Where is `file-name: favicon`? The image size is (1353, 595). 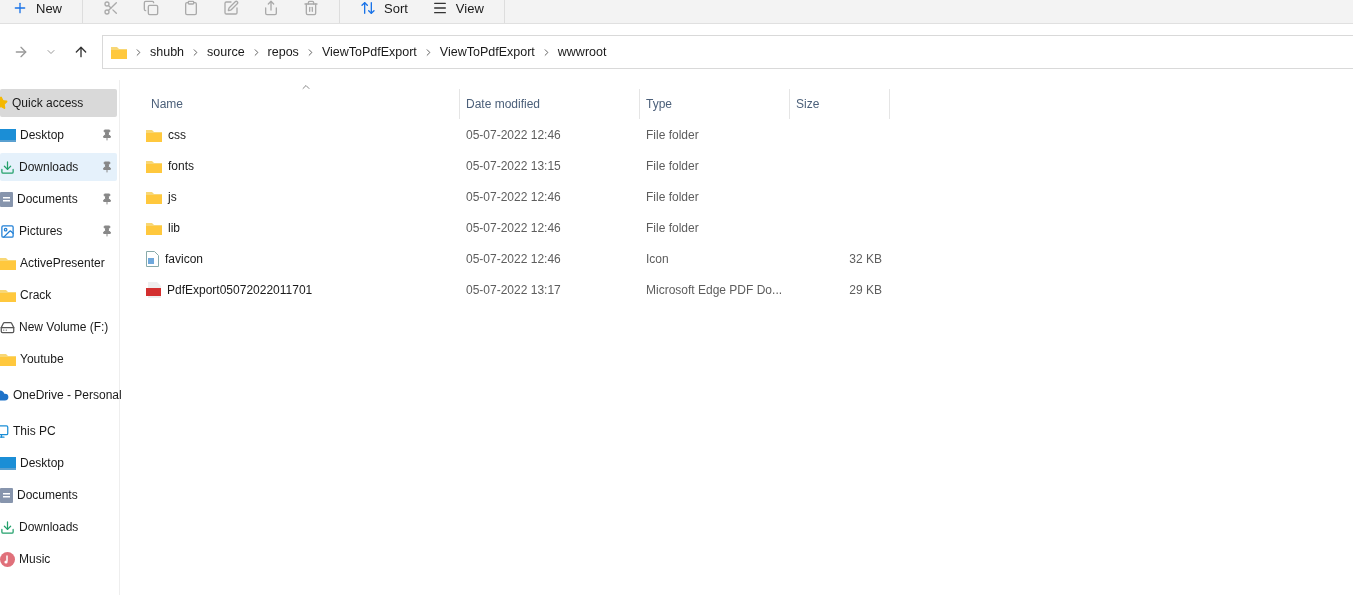 file-name: favicon is located at coordinates (184, 258).